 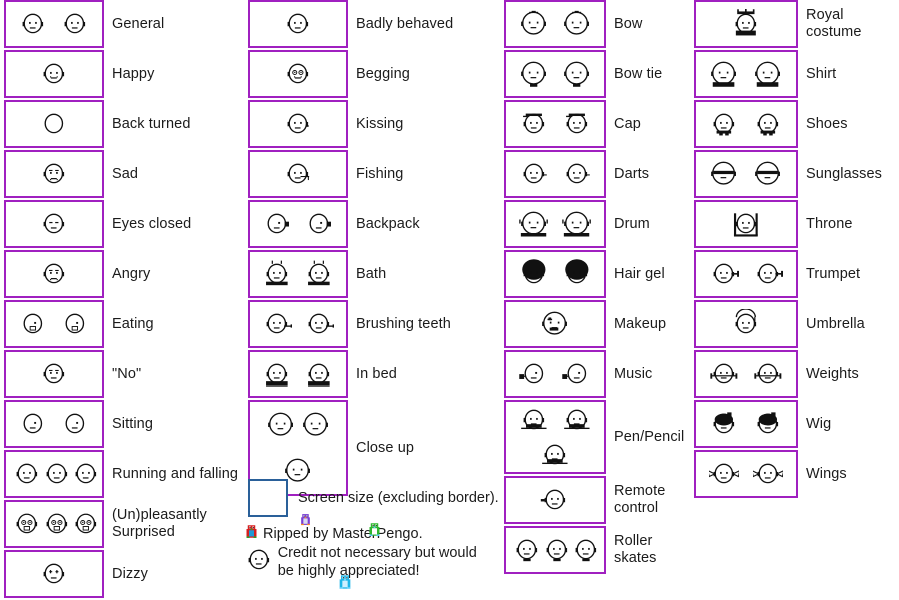 I want to click on sprite-entry: General, so click(x=124, y=24).